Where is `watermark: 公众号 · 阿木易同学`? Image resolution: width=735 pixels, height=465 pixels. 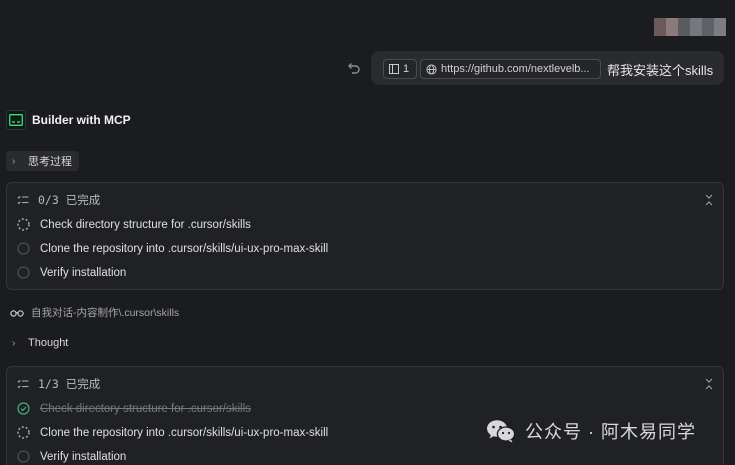 watermark: 公众号 · 阿木易同学 is located at coordinates (591, 431).